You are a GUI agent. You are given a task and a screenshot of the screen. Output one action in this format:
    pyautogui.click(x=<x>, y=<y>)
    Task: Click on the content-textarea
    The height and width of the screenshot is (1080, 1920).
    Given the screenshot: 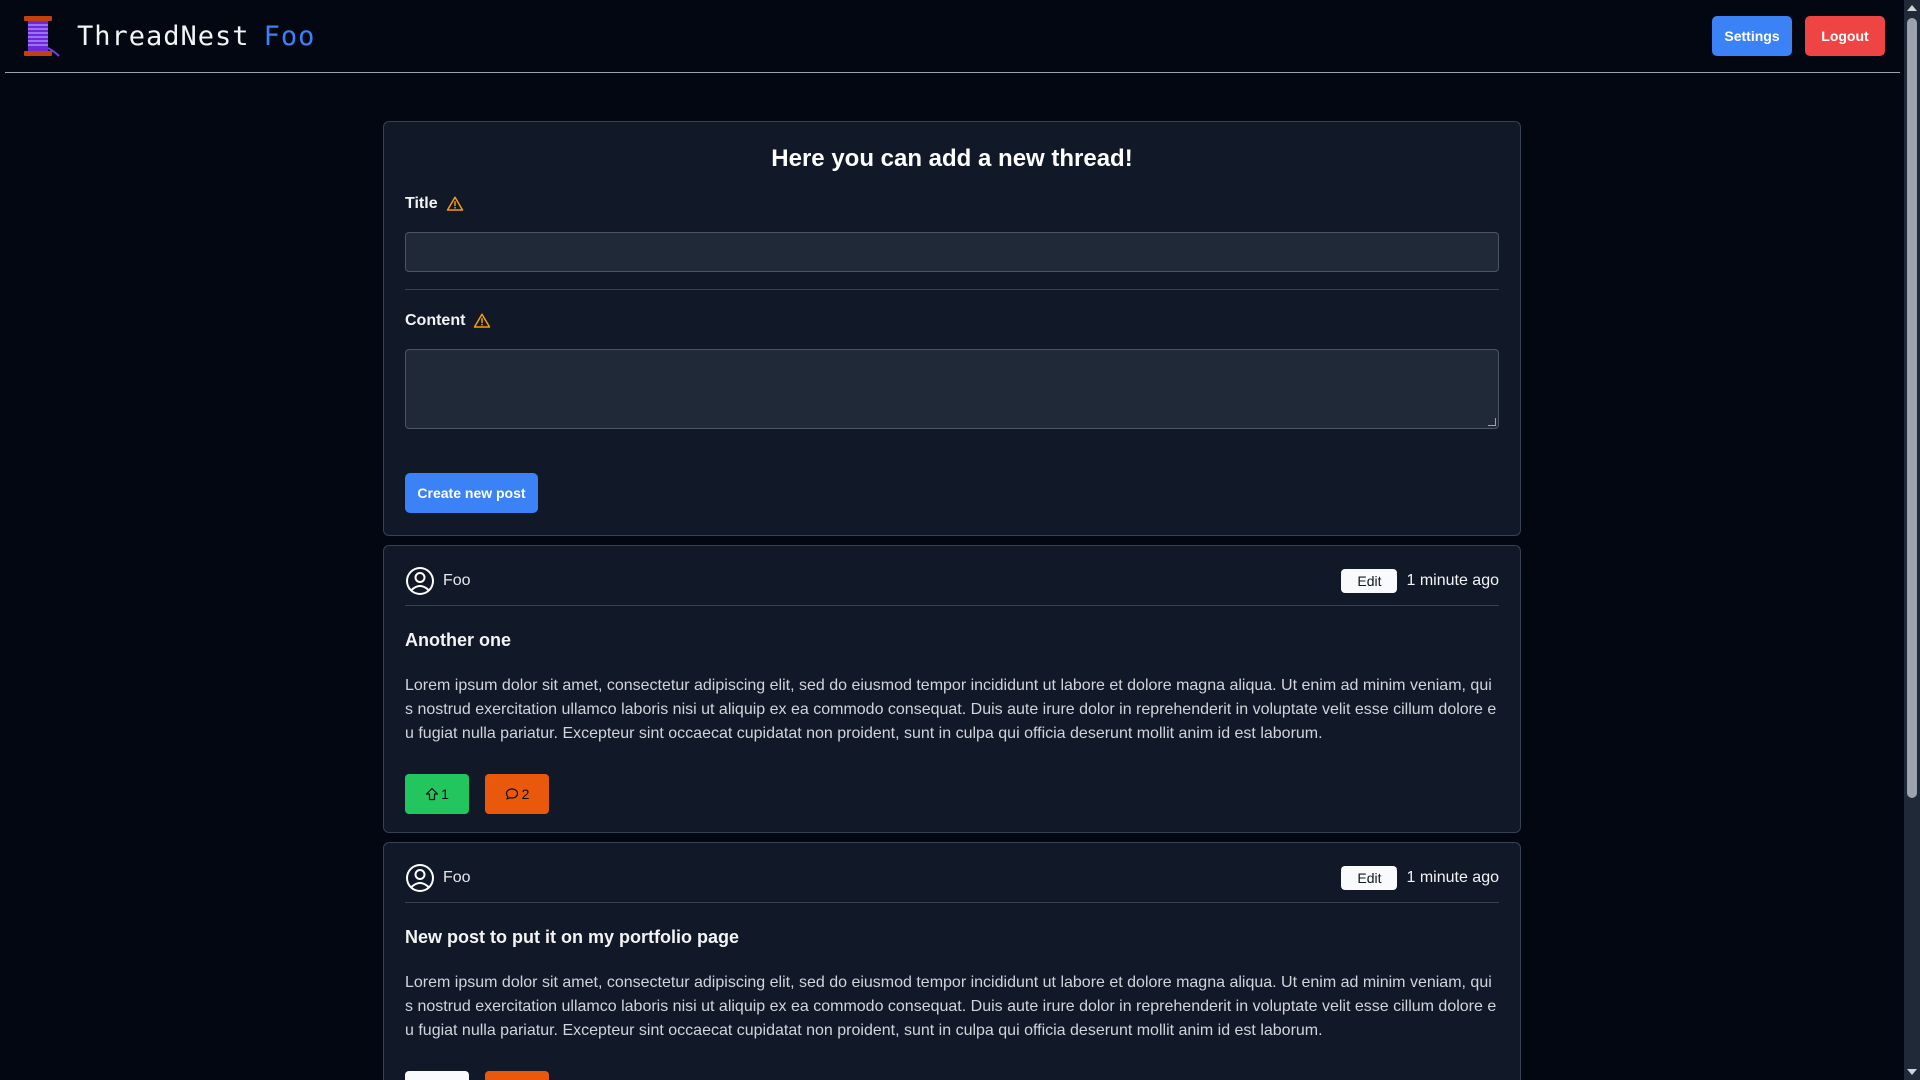 What is the action you would take?
    pyautogui.click(x=952, y=389)
    